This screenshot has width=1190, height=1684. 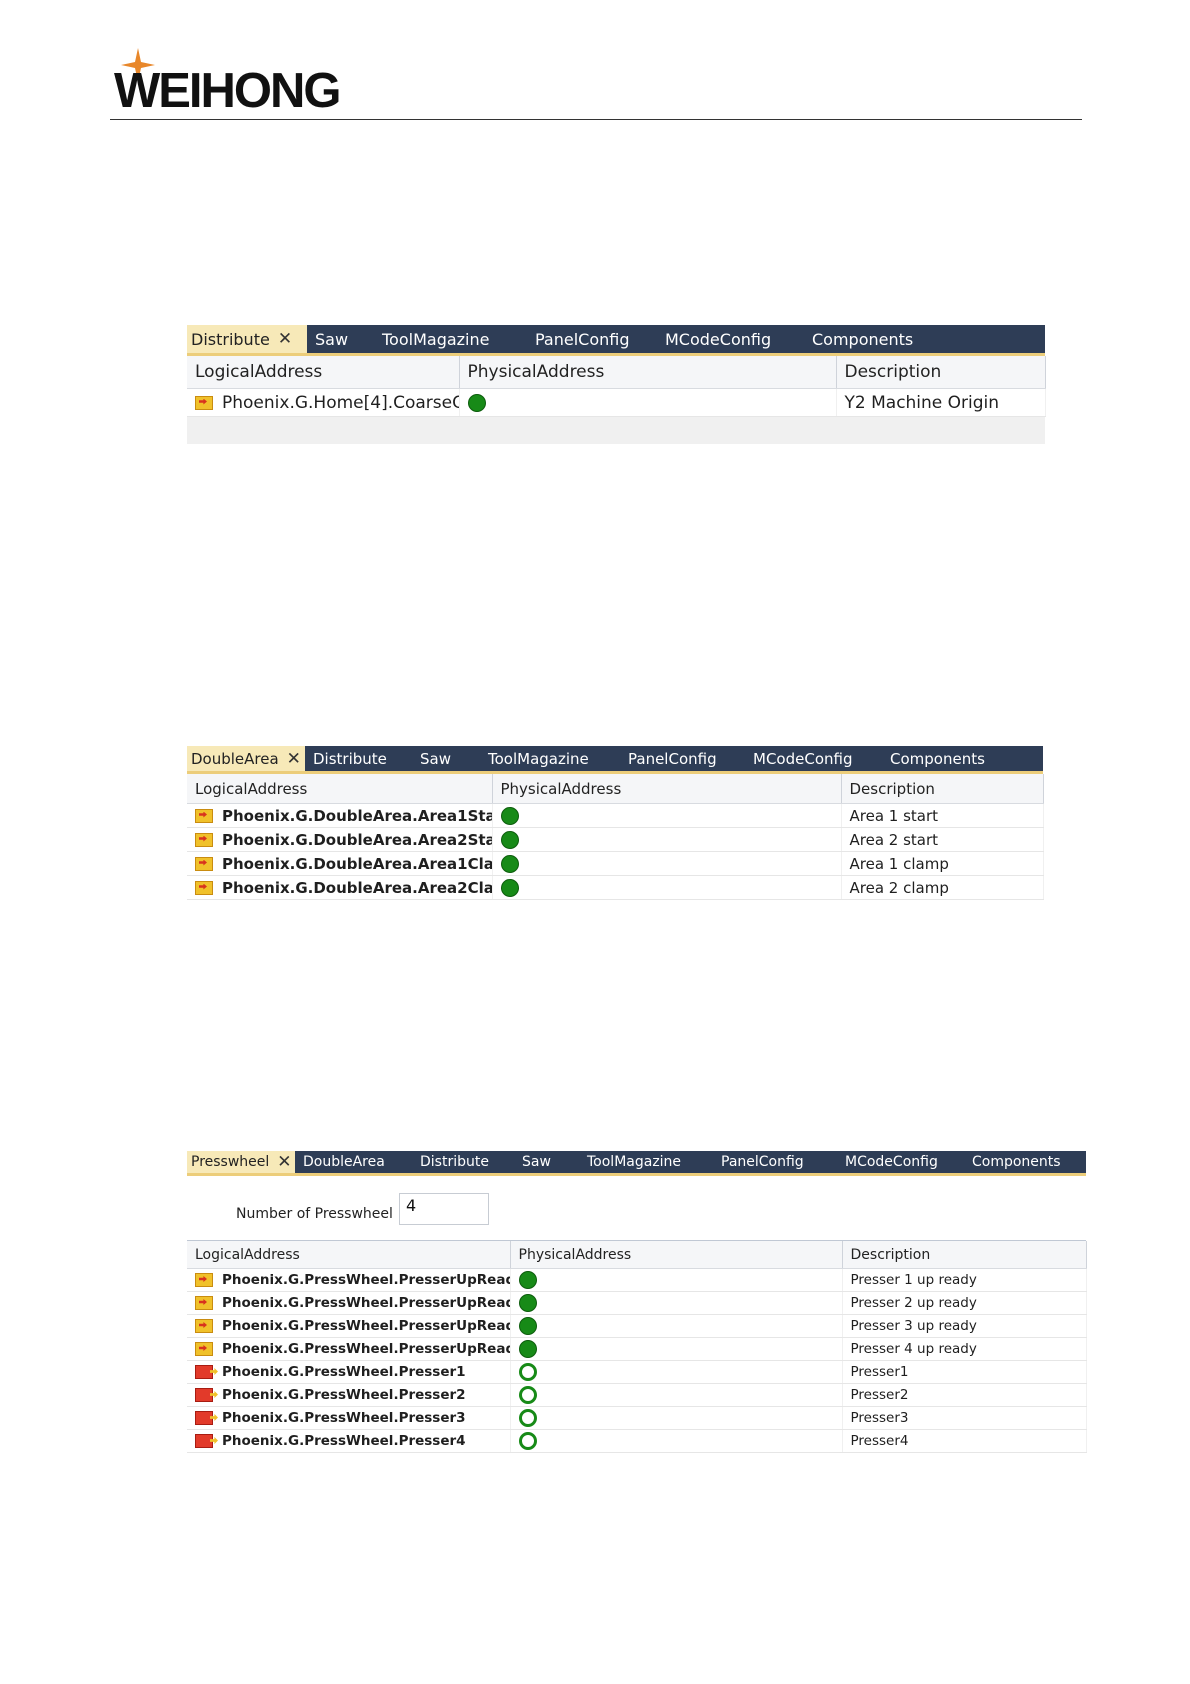 I want to click on table-row: Phoenix.G.PressWheel.Presser3 Presser3, so click(x=637, y=1418).